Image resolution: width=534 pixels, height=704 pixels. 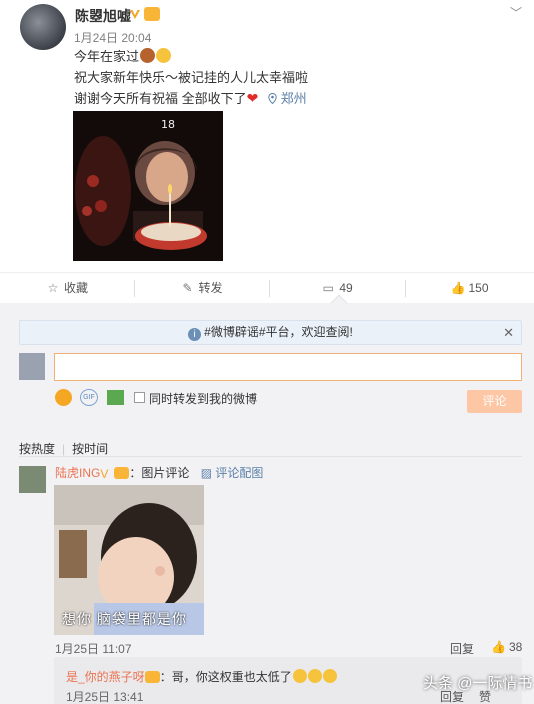 What do you see at coordinates (112, 37) in the screenshot?
I see `post-time: 1月24日 20:04` at bounding box center [112, 37].